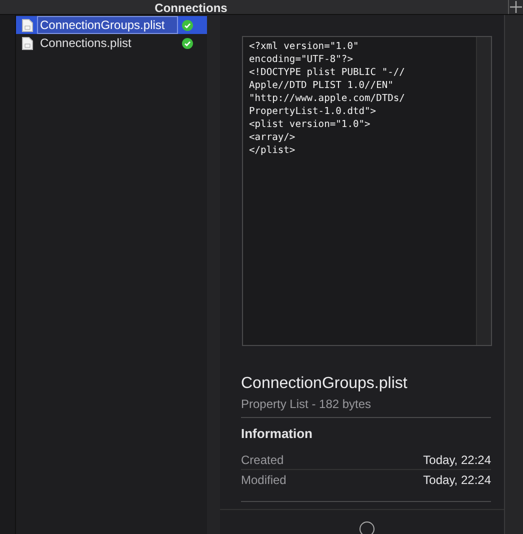  I want to click on add-icon, so click(515, 7).